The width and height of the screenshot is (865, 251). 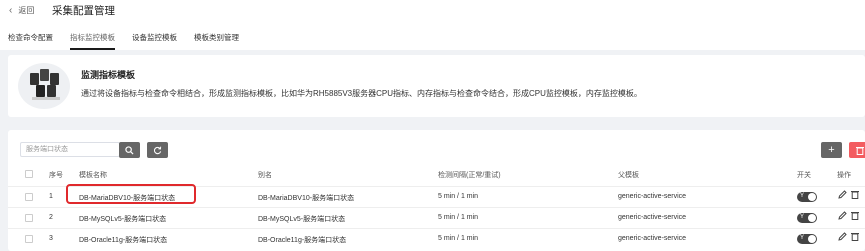 I want to click on banner-title: 监测指标模板, so click(x=108, y=75).